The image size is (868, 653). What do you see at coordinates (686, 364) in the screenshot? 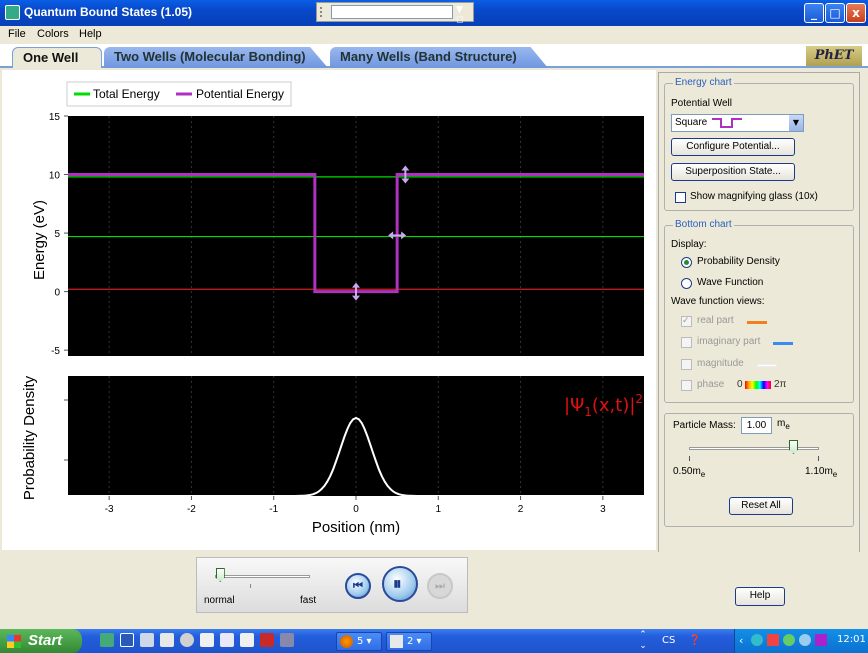
I see `magnitude-checkbox` at bounding box center [686, 364].